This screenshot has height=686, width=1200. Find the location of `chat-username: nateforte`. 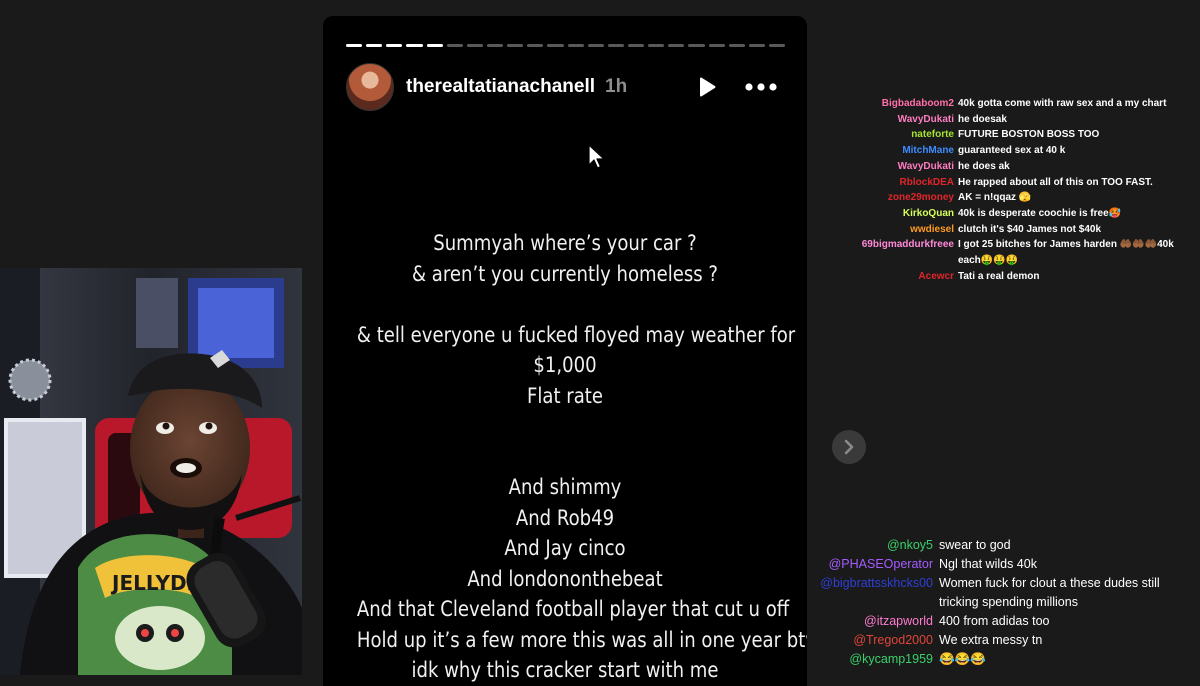

chat-username: nateforte is located at coordinates (882, 135).